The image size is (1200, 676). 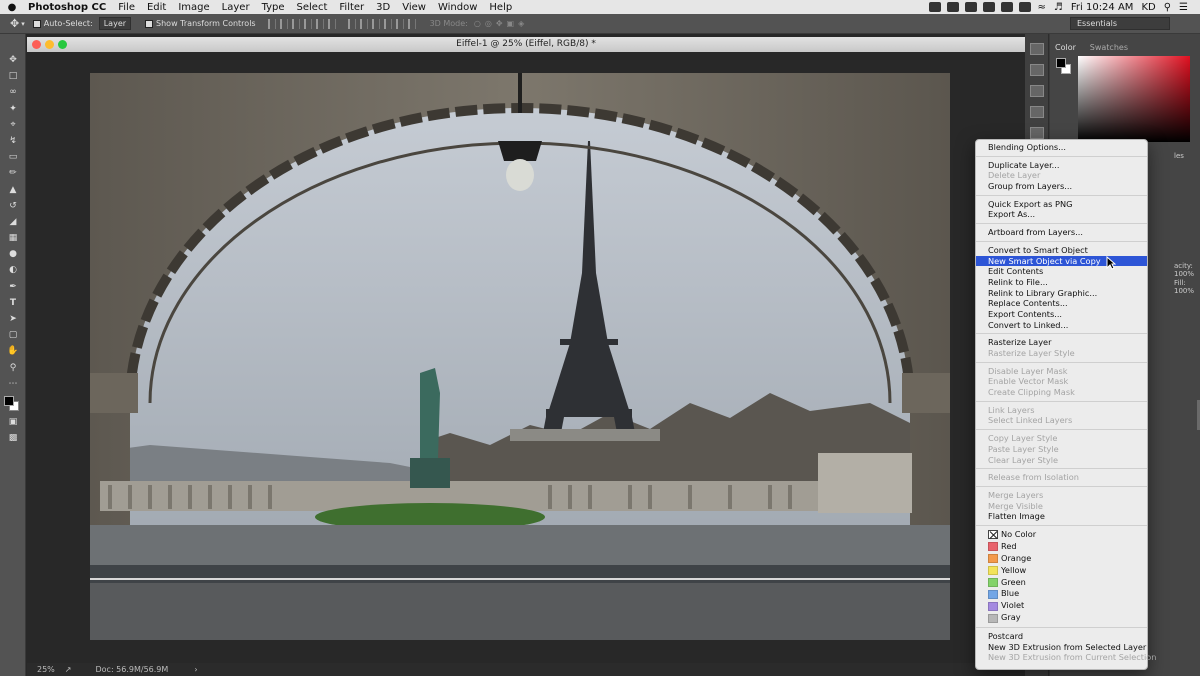 What do you see at coordinates (1061, 606) in the screenshot?
I see `menu-item-color-violet: Violet` at bounding box center [1061, 606].